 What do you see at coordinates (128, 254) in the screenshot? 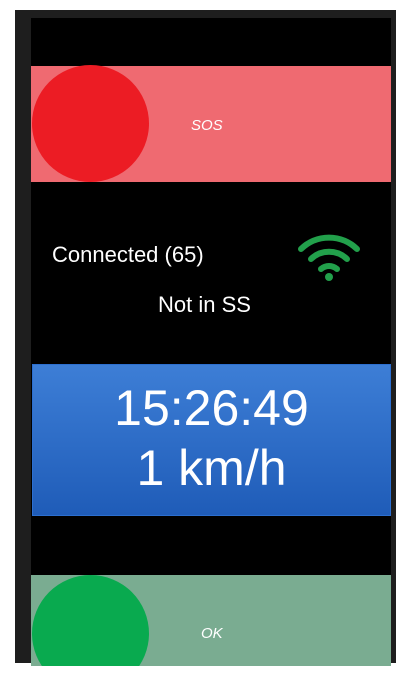
I see `connection-status: Connected (65)` at bounding box center [128, 254].